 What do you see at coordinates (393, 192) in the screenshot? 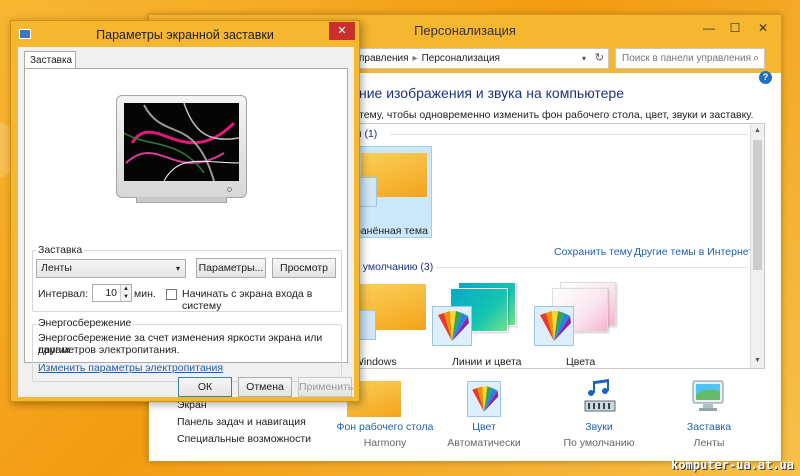
I see `saved-theme-tile: ранённая тема` at bounding box center [393, 192].